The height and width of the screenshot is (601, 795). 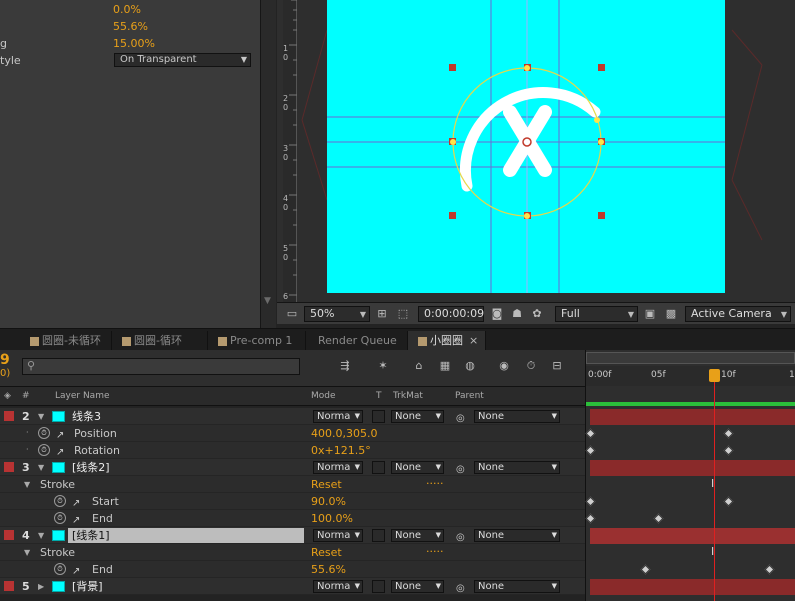 What do you see at coordinates (470, 366) in the screenshot?
I see `motion-blur-icon: ◍` at bounding box center [470, 366].